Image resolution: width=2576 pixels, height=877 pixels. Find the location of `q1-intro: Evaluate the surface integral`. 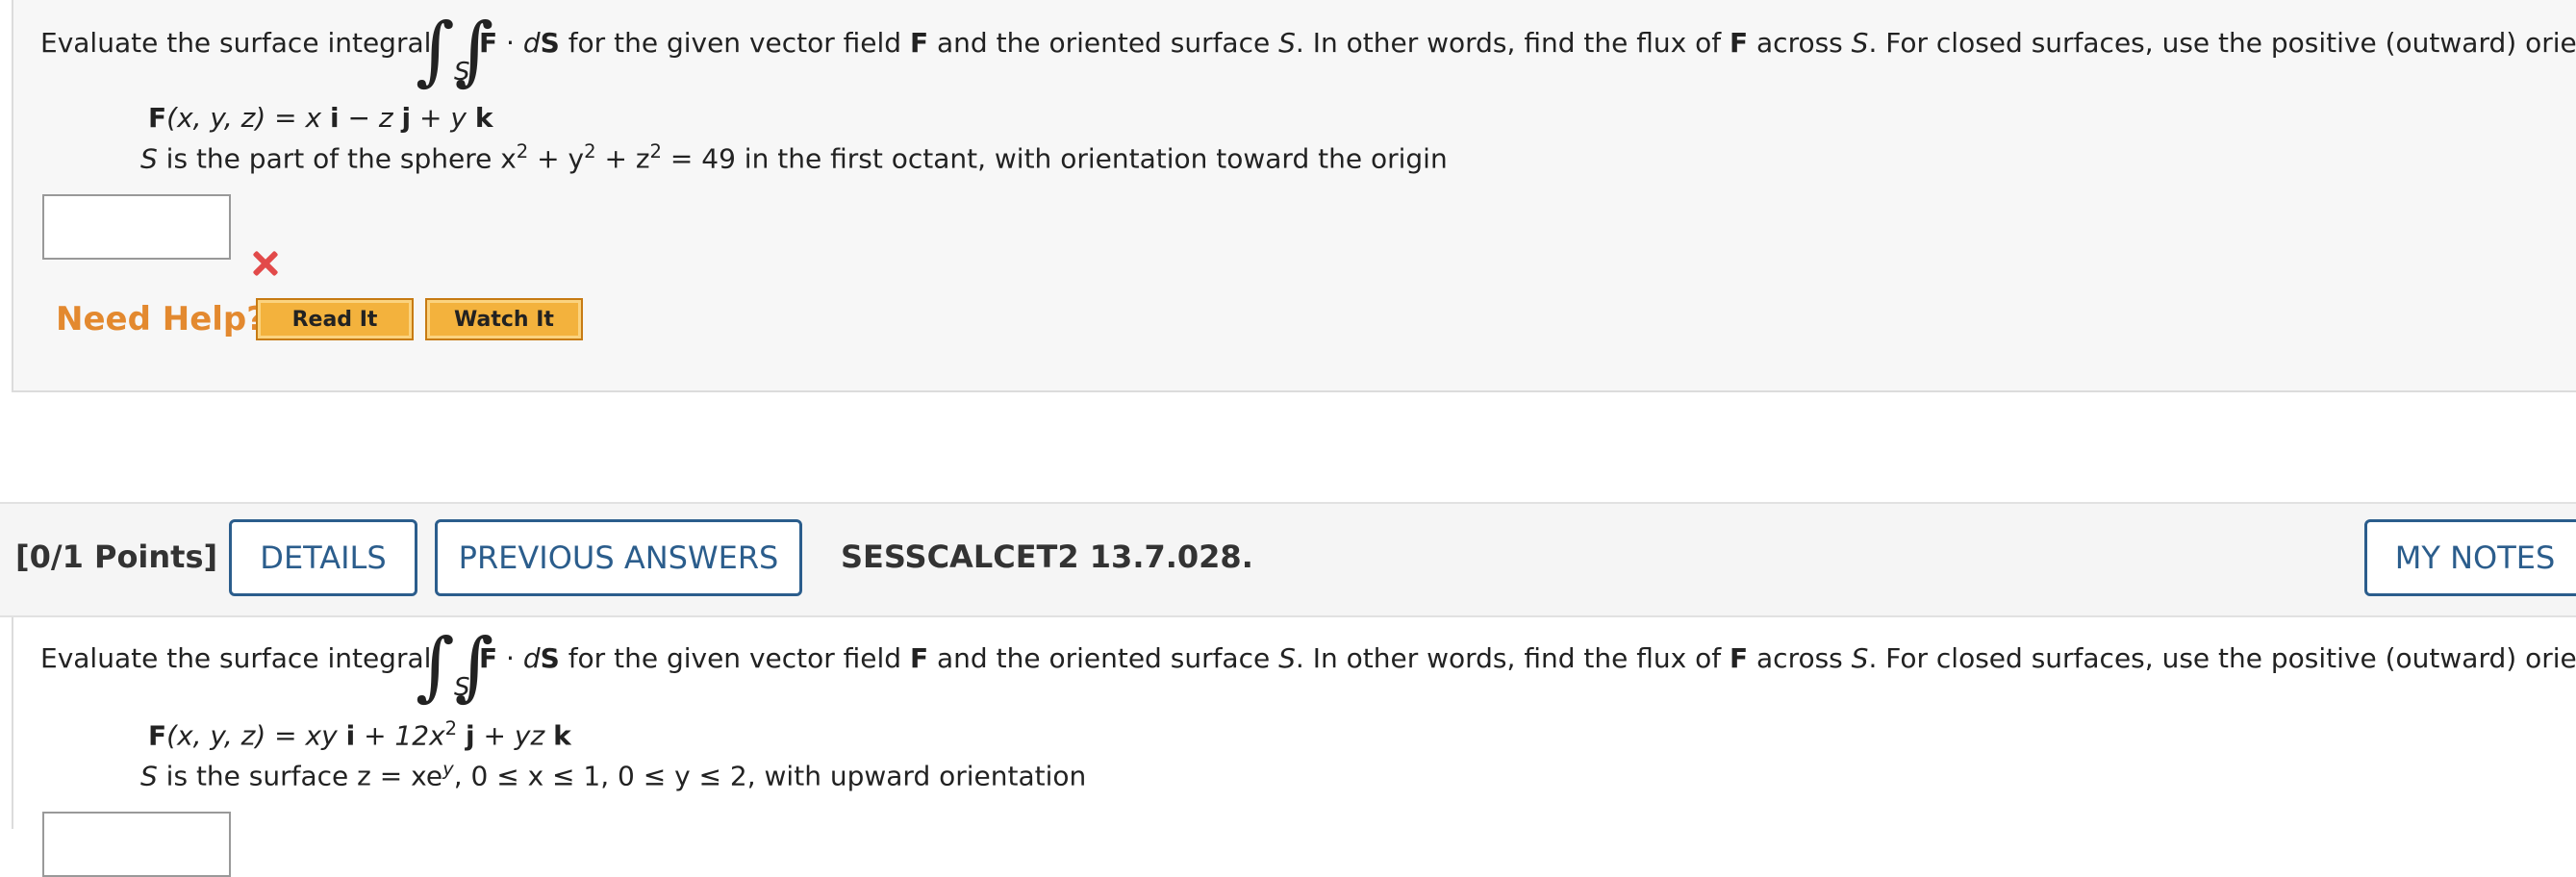

q1-intro: Evaluate the surface integral is located at coordinates (236, 43).